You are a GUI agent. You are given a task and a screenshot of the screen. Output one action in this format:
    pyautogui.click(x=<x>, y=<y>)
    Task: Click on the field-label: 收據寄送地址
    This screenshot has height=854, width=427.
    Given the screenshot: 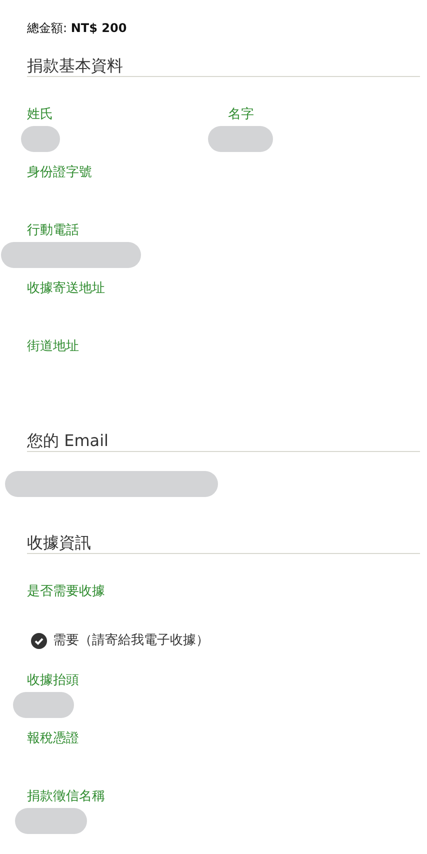 What is the action you would take?
    pyautogui.click(x=66, y=289)
    